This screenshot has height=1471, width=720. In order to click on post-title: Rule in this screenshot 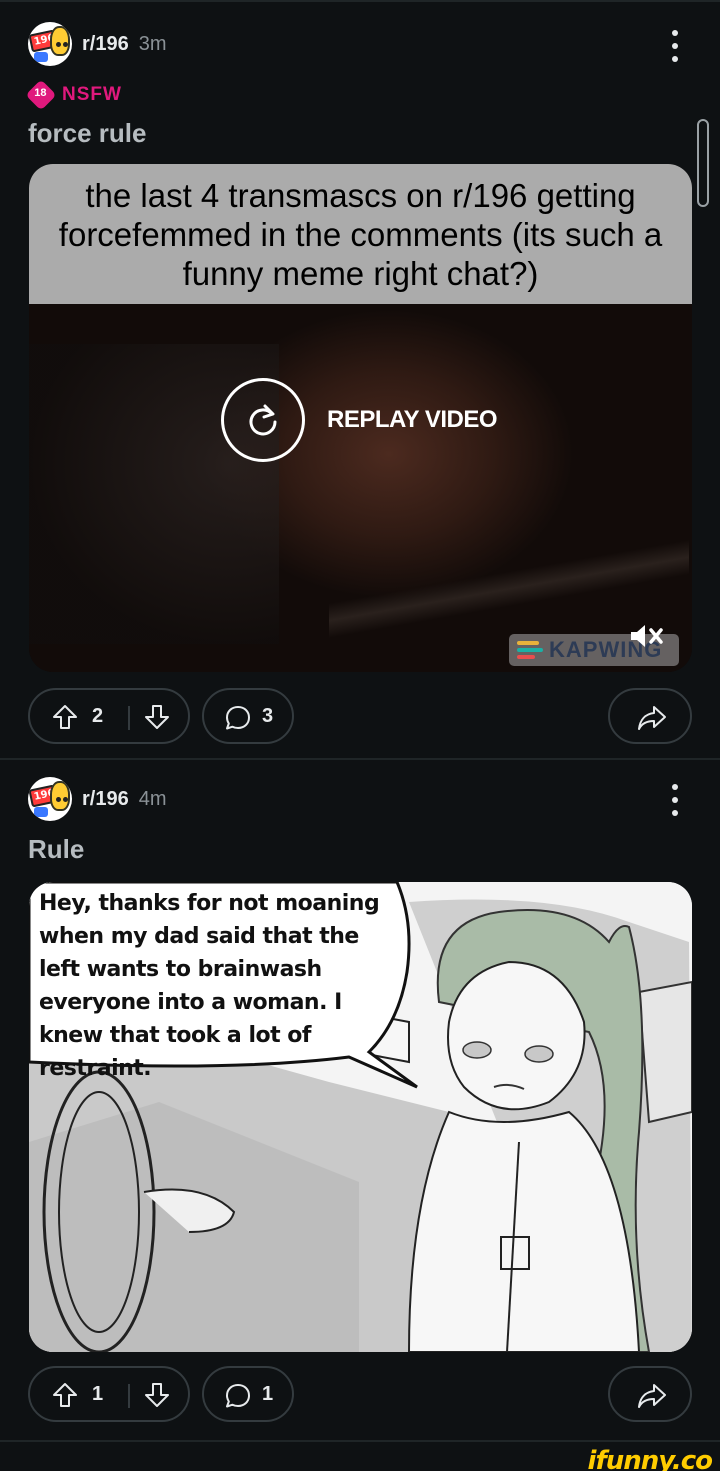, I will do `click(56, 849)`.